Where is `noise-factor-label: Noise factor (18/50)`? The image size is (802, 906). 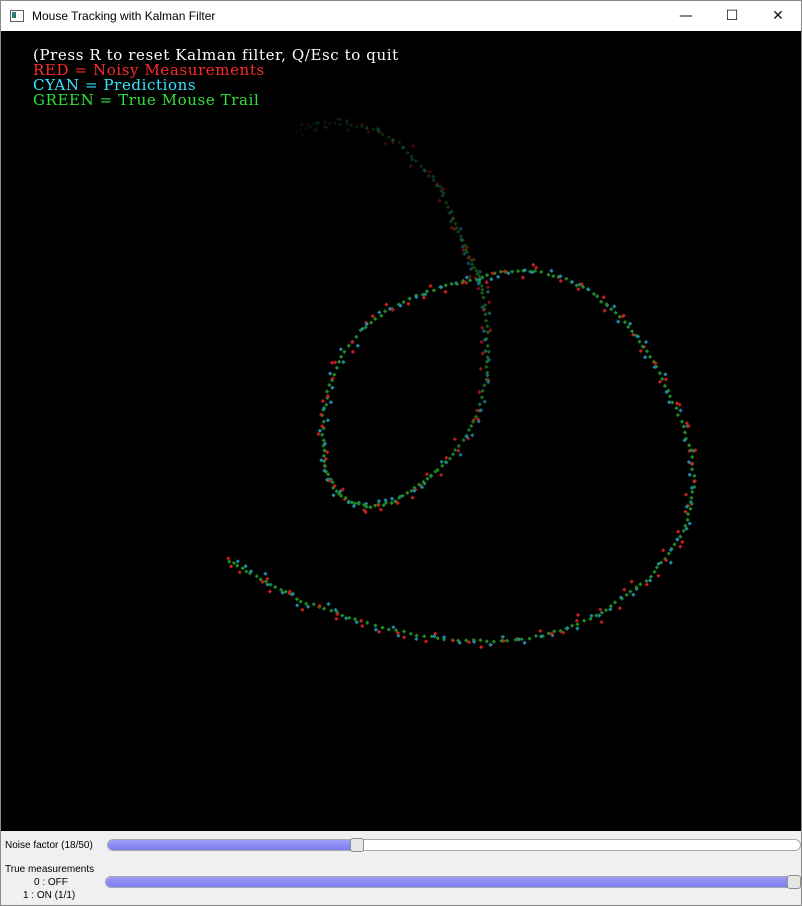 noise-factor-label: Noise factor (18/50) is located at coordinates (49, 845).